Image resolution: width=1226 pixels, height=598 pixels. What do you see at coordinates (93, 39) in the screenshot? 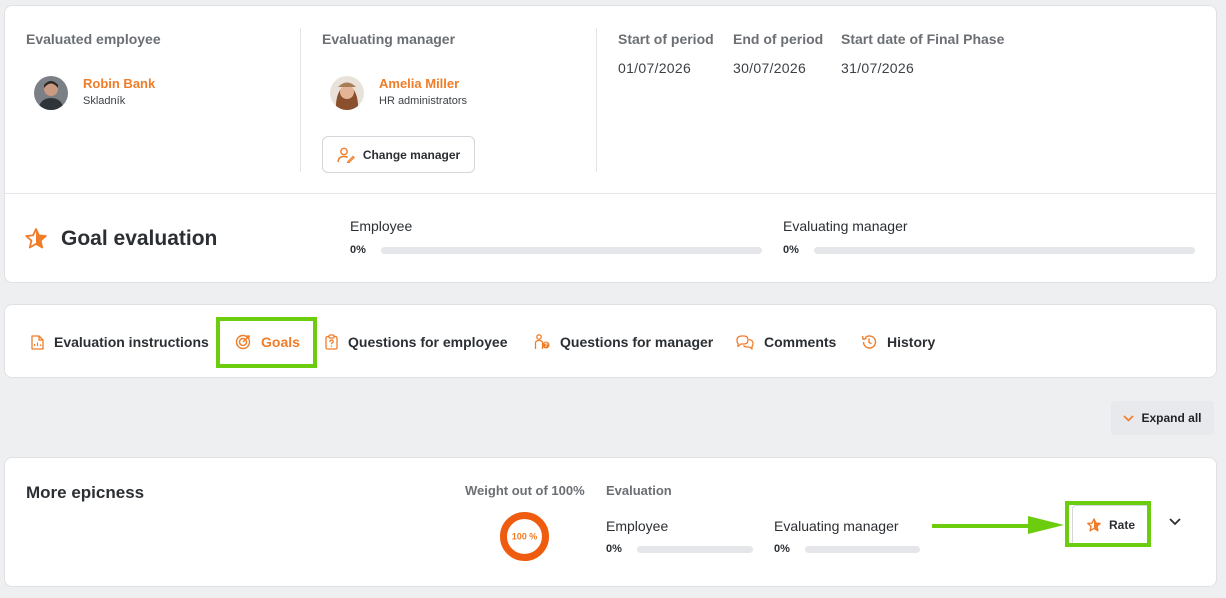
I see `evaluated-employee-label: Evaluated employee` at bounding box center [93, 39].